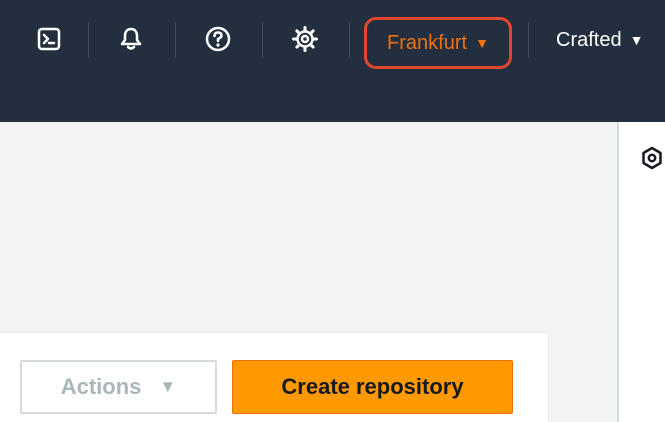  I want to click on region-selector-button: Frankfurt ▼, so click(438, 43).